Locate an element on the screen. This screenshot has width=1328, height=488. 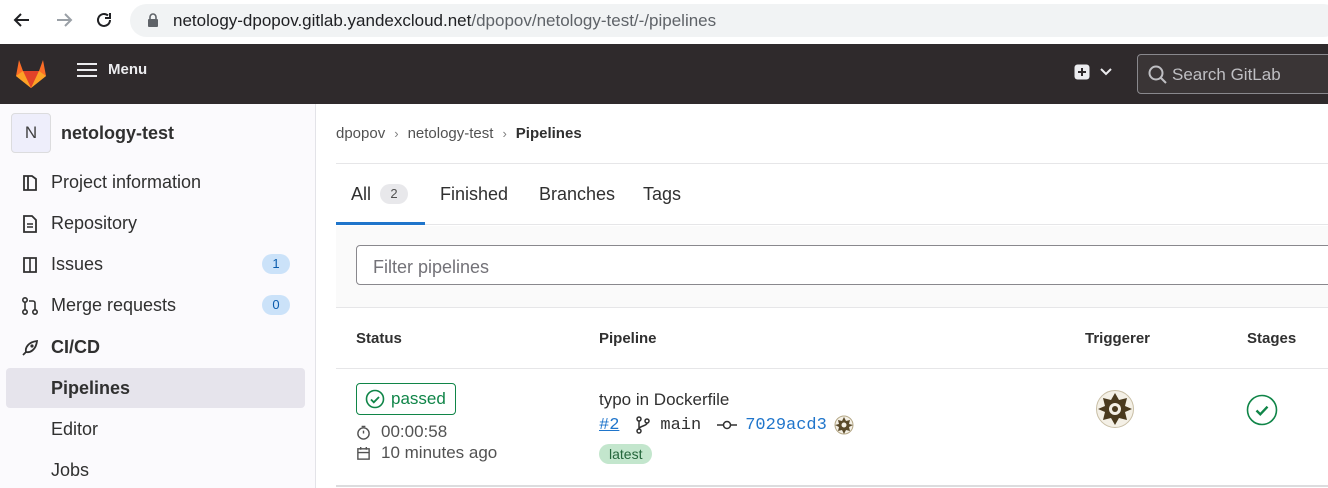
pipeline-branch: main is located at coordinates (680, 425).